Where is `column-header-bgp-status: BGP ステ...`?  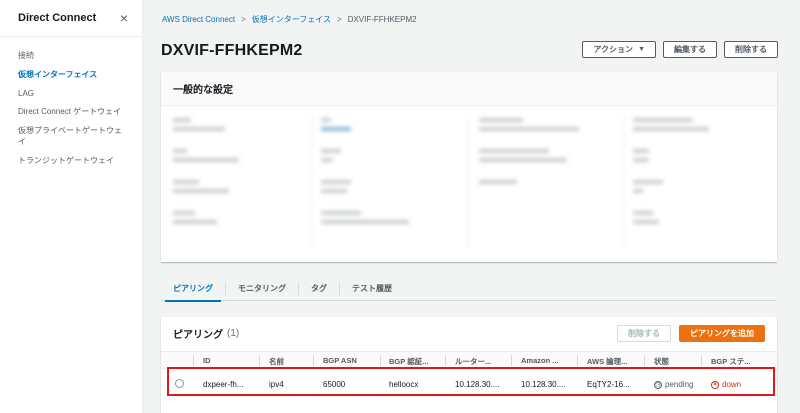
column-header-bgp-status: BGP ステ... is located at coordinates (730, 361).